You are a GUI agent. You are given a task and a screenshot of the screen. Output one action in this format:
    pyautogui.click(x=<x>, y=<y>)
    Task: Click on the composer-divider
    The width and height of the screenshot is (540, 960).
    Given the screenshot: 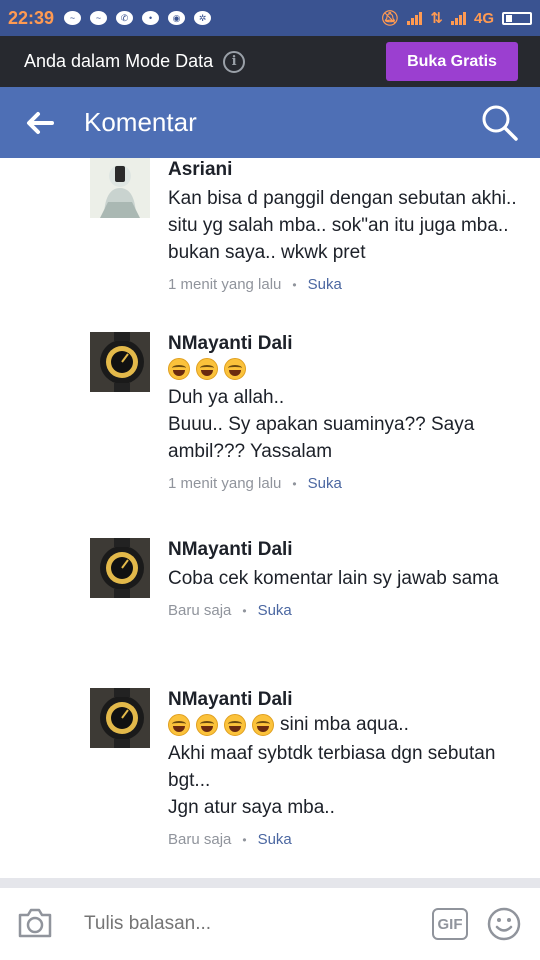 What is the action you would take?
    pyautogui.click(x=270, y=883)
    